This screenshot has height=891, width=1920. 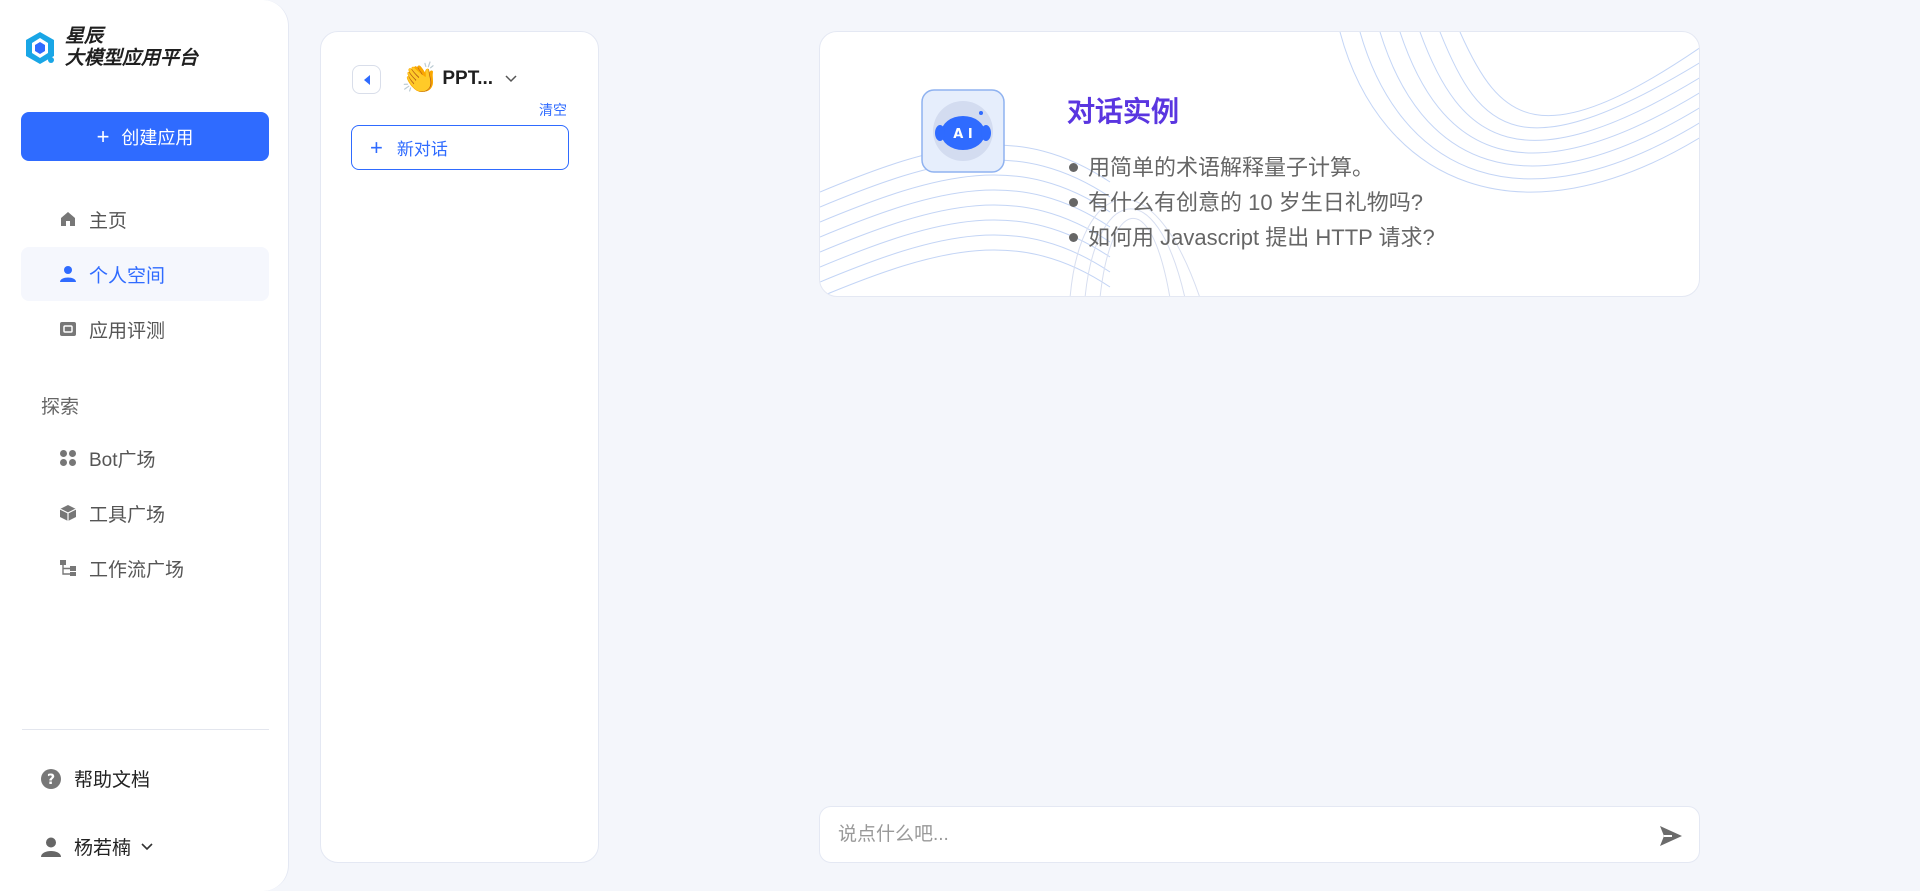 What do you see at coordinates (122, 460) in the screenshot?
I see `sidebar-item-label: Bot广场` at bounding box center [122, 460].